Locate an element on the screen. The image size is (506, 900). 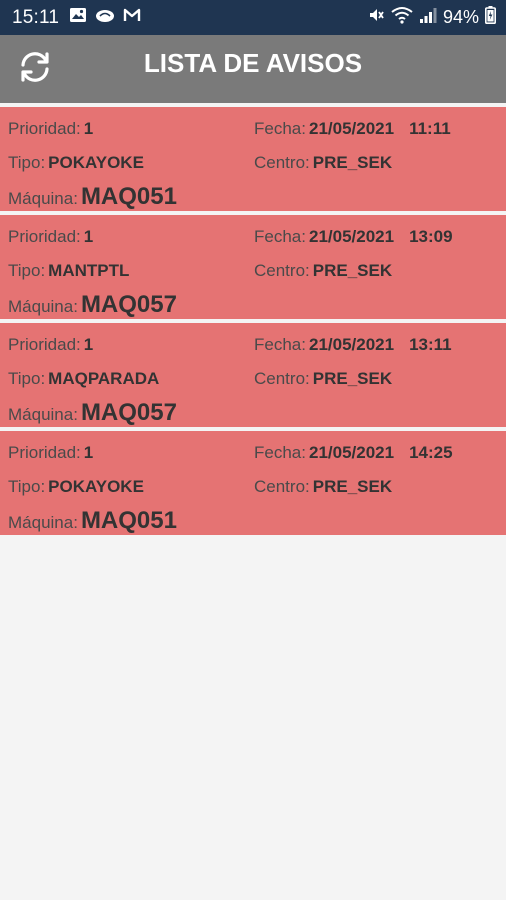
tipo-field: Tipo: MAQPARADA is located at coordinates (83, 379).